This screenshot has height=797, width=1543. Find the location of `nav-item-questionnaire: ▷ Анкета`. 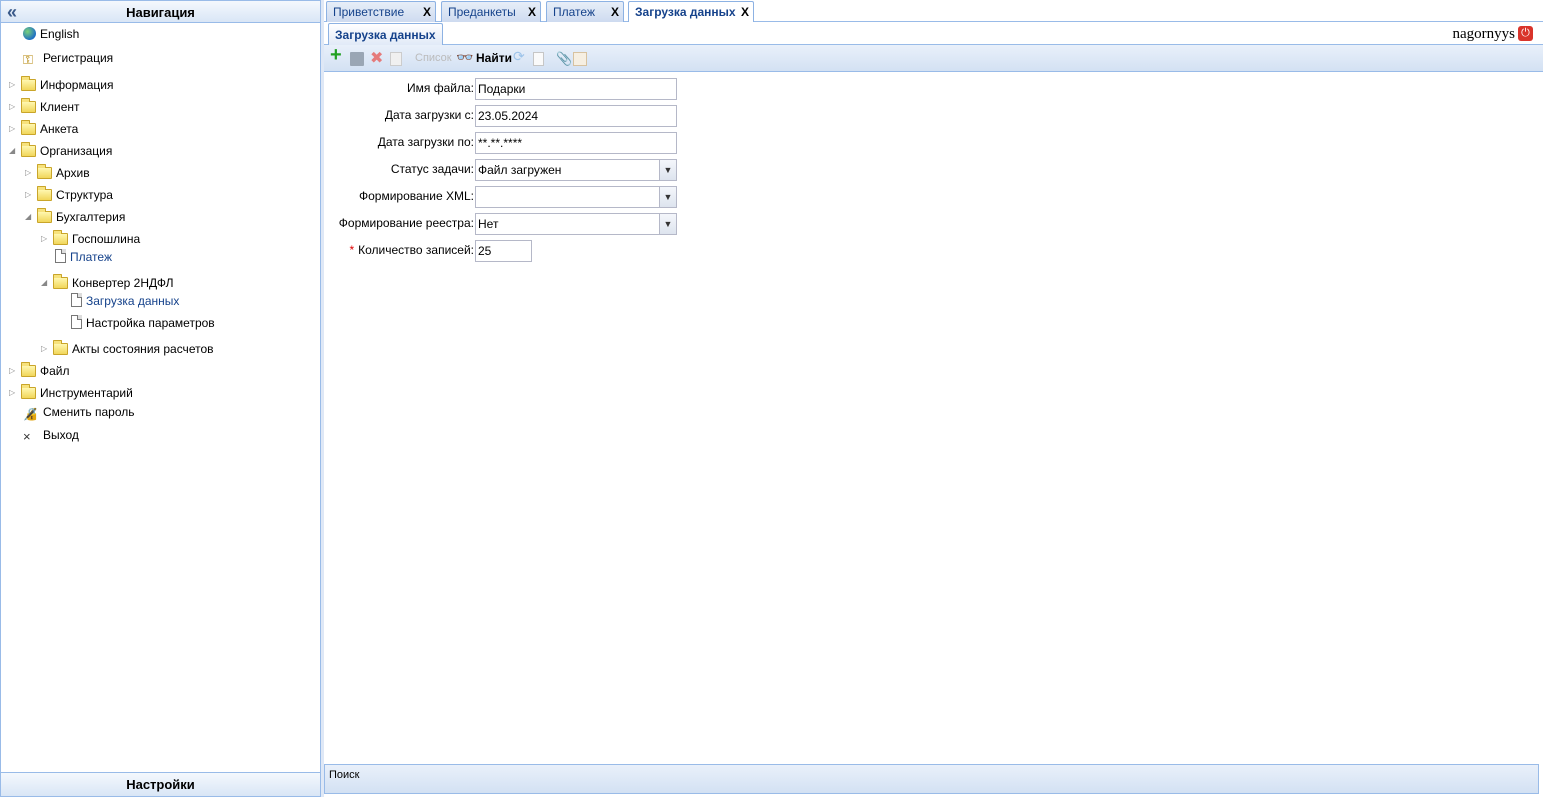

nav-item-questionnaire: ▷ Анкета is located at coordinates (43, 129).